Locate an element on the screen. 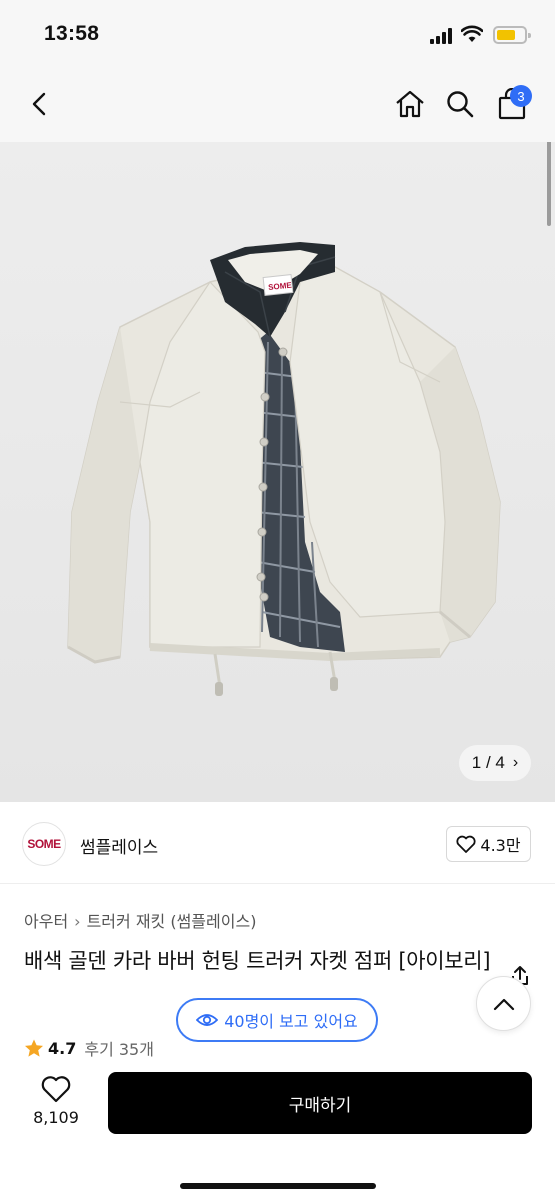  scroll-to-top-button is located at coordinates (503, 1003).